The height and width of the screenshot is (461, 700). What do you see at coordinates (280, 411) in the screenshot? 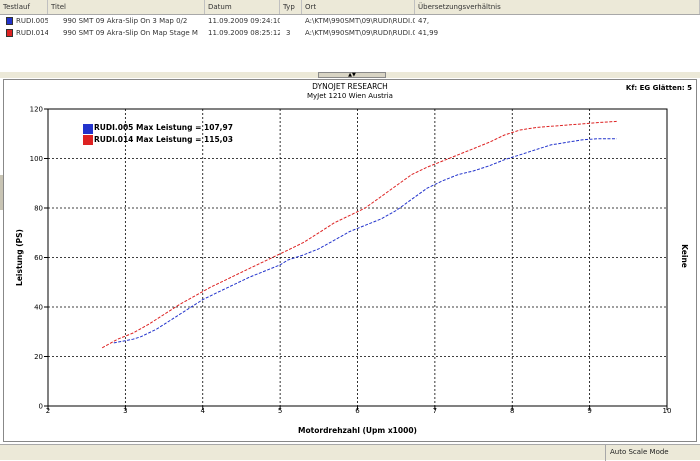
I see `x-tick-label: 5` at bounding box center [280, 411].